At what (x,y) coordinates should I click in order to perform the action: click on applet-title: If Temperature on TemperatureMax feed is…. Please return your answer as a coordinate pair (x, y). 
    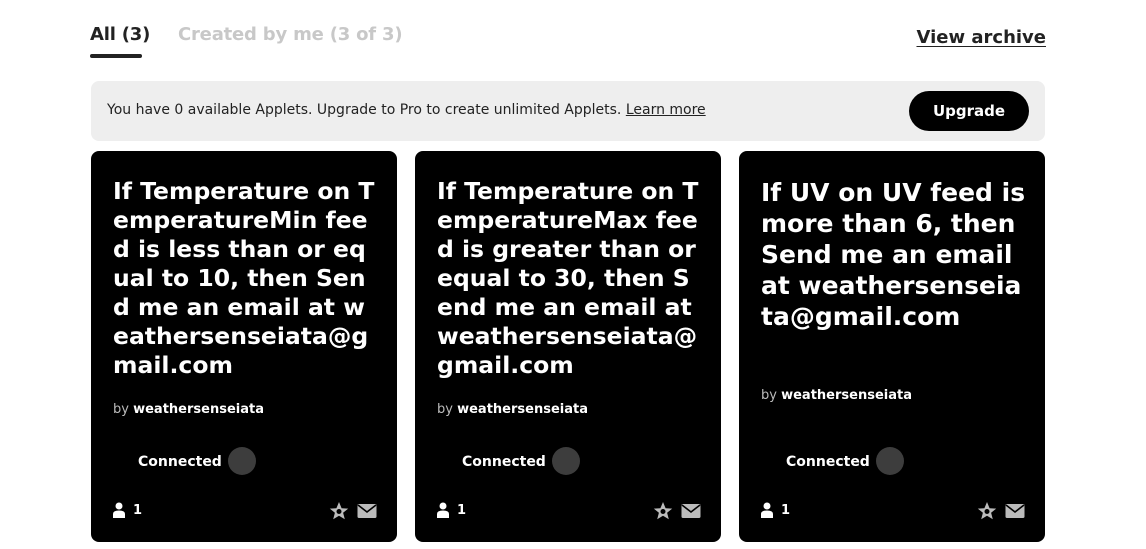
    Looking at the image, I should click on (568, 278).